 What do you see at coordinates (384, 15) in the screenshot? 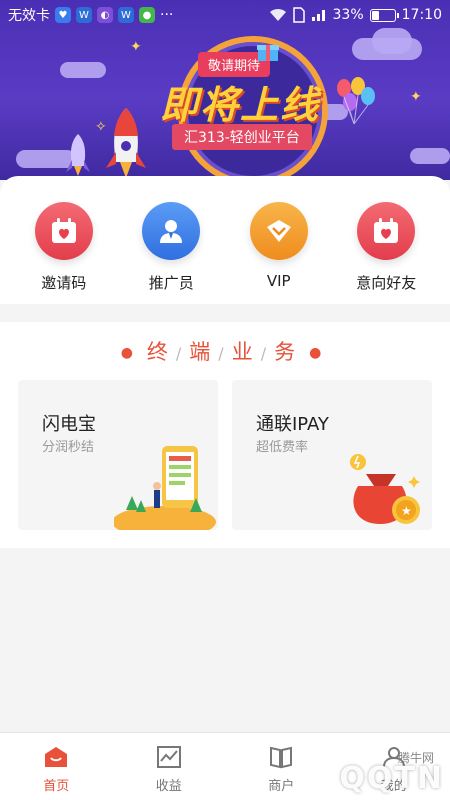
I see `battery-icon` at bounding box center [384, 15].